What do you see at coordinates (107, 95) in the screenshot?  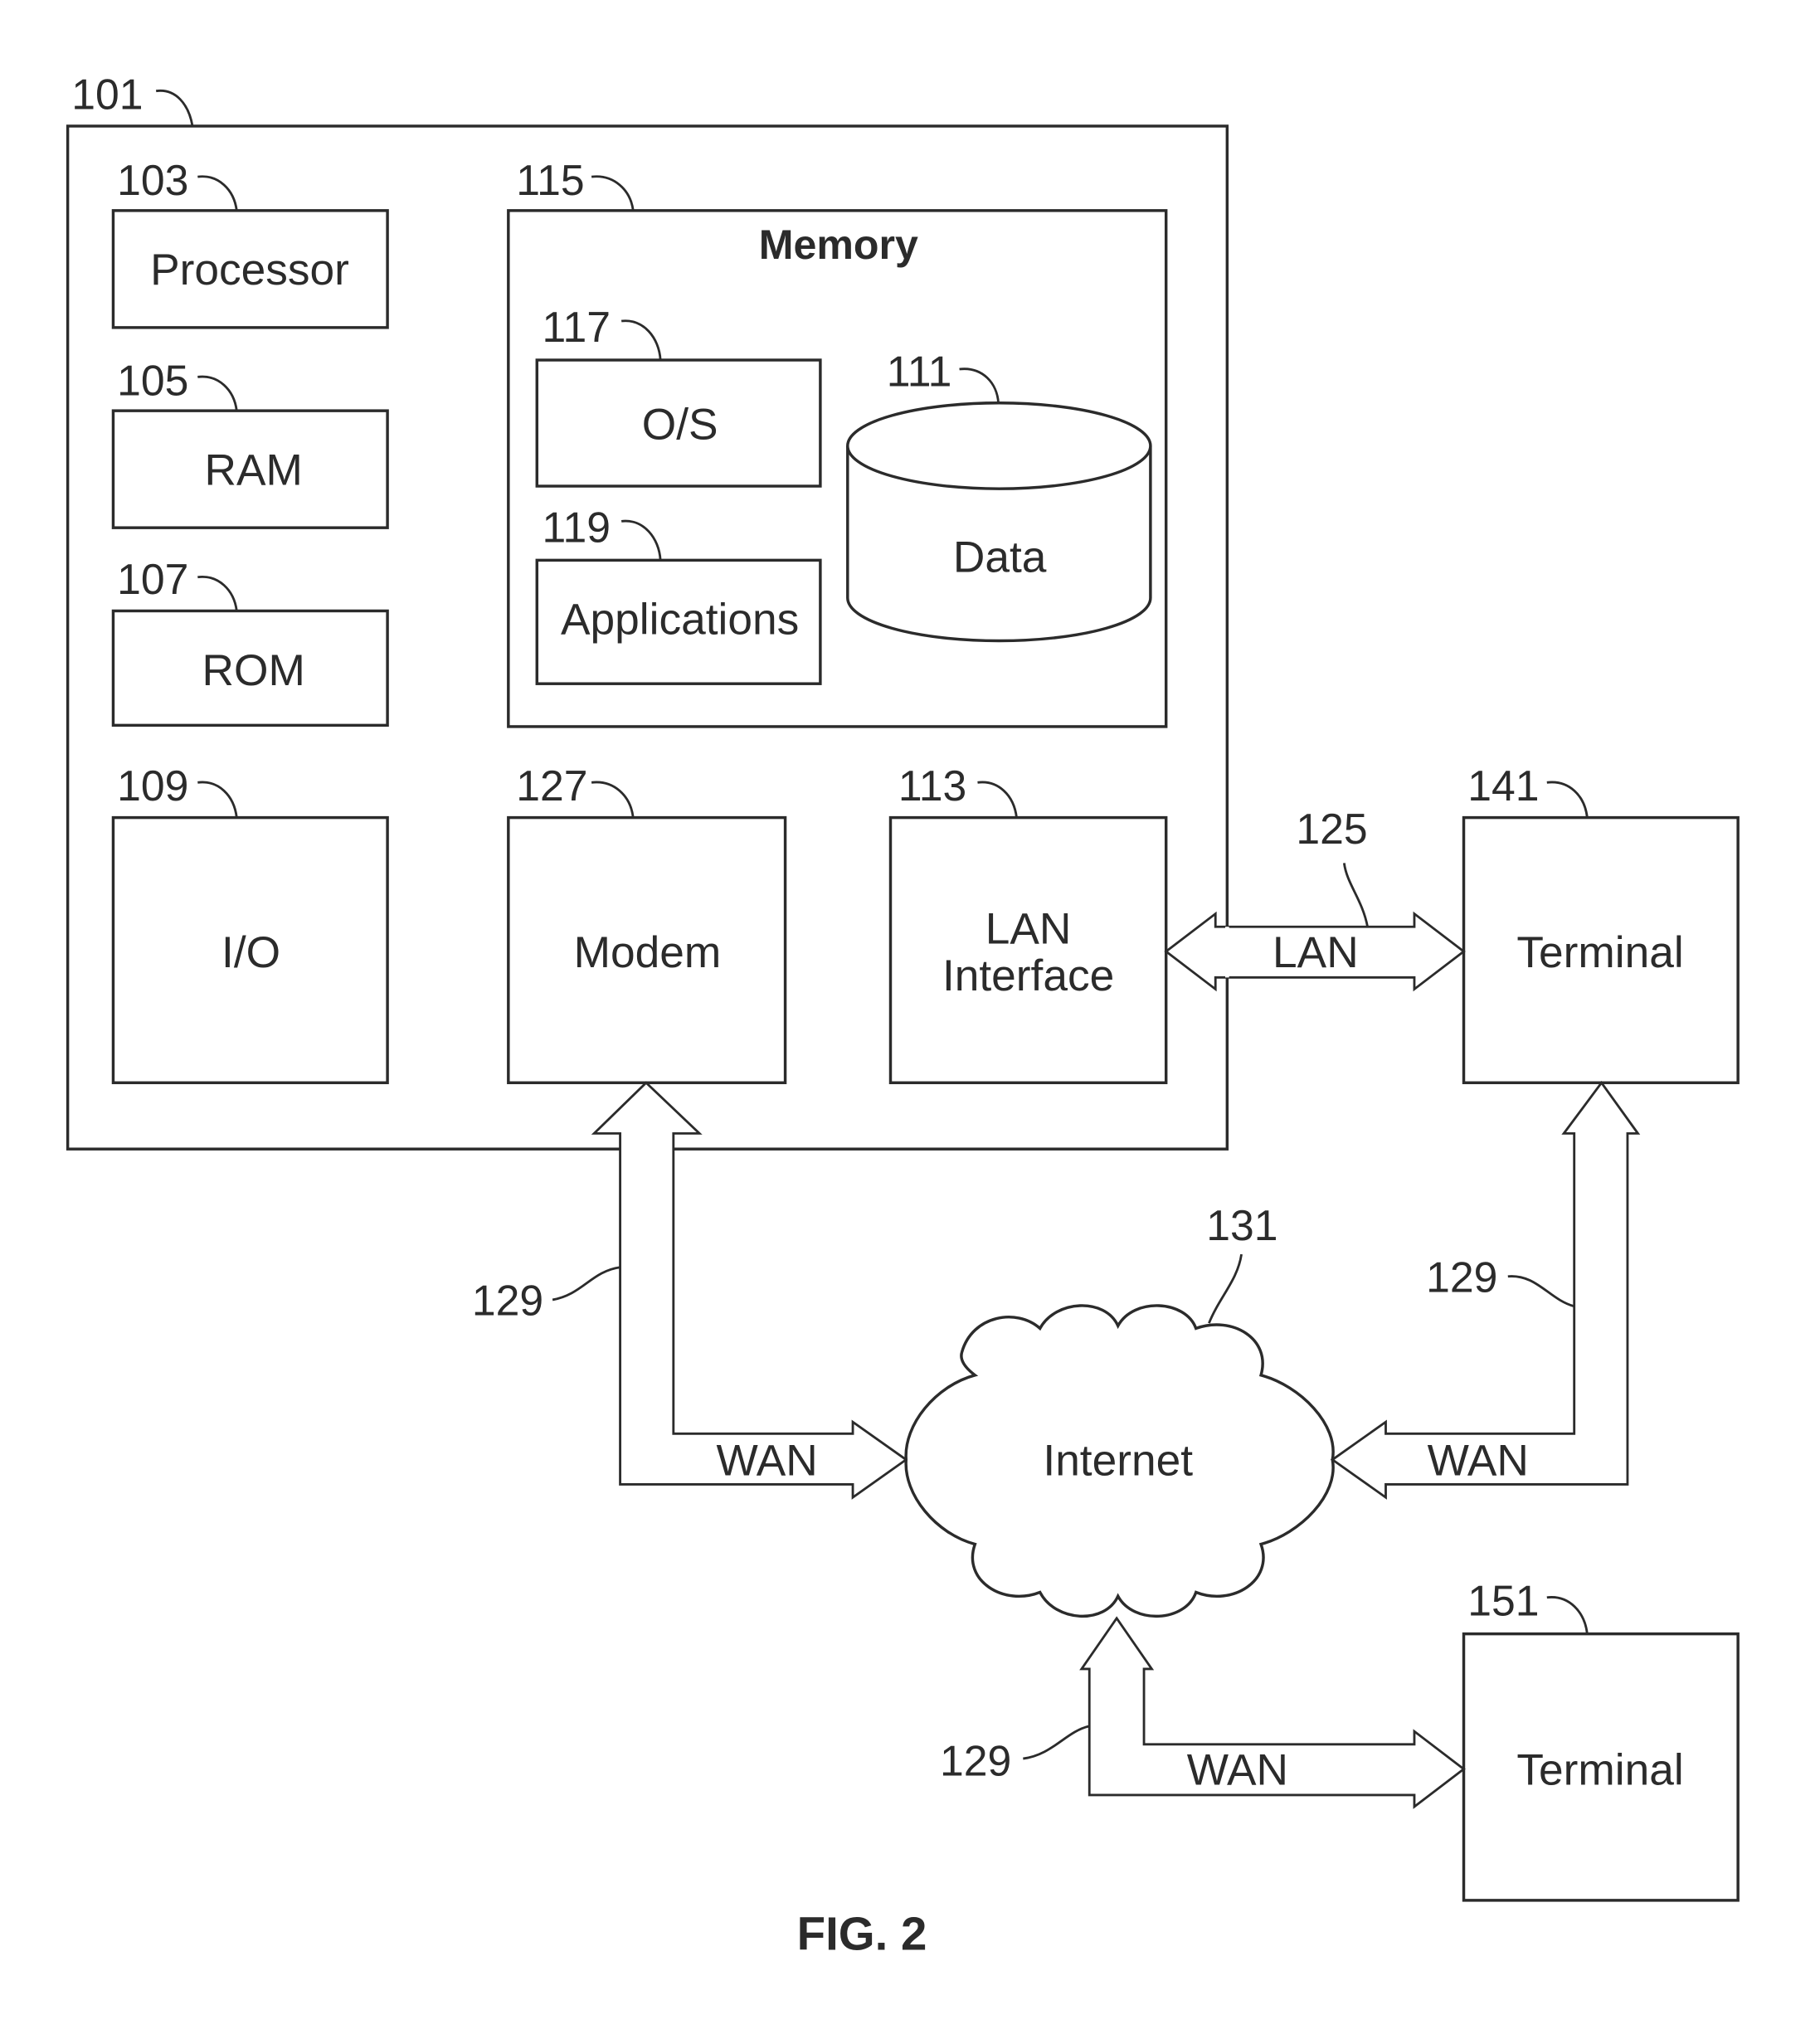 I see `ref-label-101: 101` at bounding box center [107, 95].